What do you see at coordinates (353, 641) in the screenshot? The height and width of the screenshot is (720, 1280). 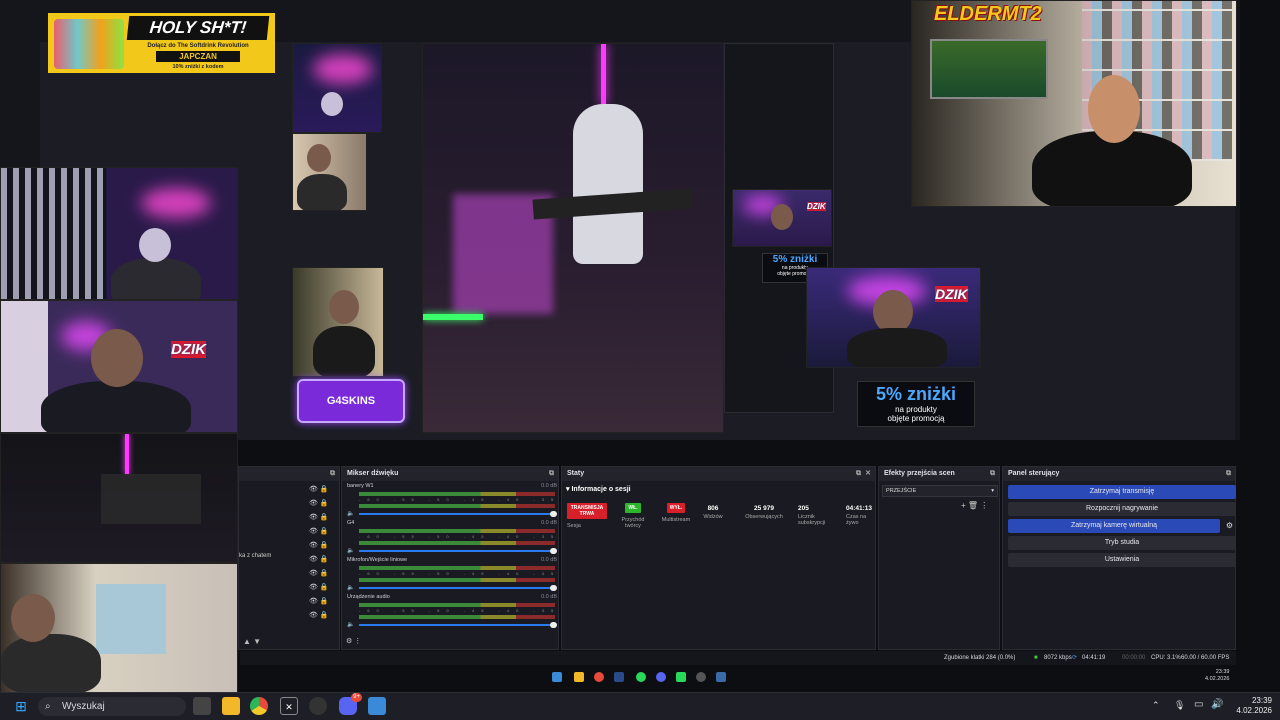 I see `mixer-settings-icon: ⚙ ⋮` at bounding box center [353, 641].